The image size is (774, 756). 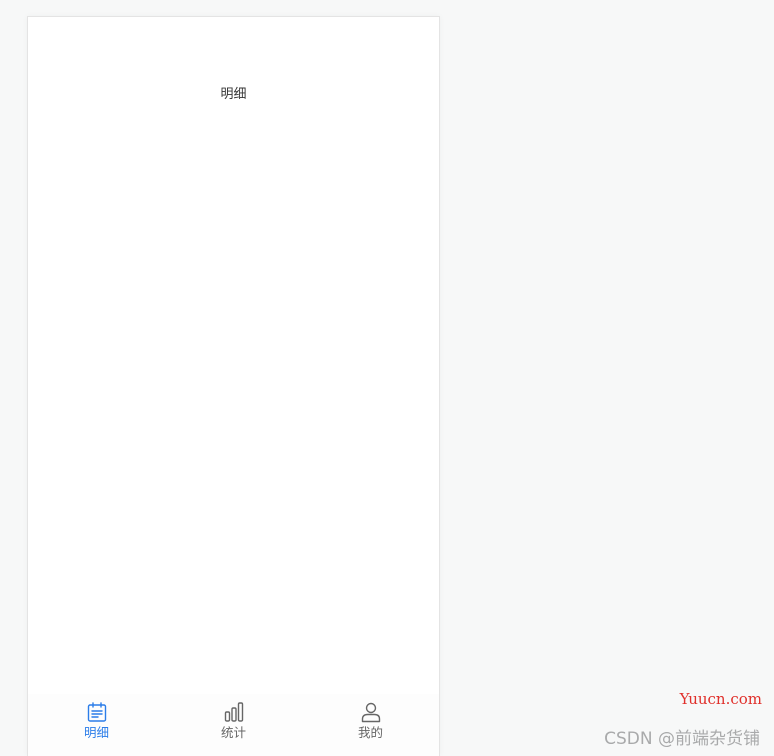 I want to click on tab-mine: 我的, so click(x=371, y=717).